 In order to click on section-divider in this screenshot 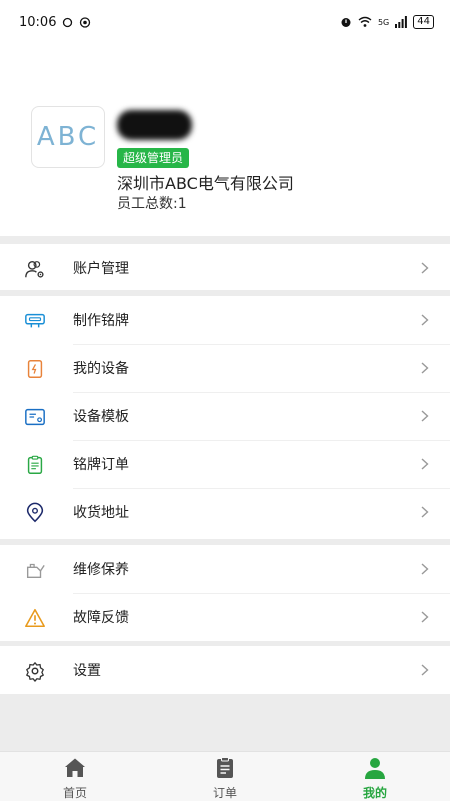, I will do `click(225, 240)`.